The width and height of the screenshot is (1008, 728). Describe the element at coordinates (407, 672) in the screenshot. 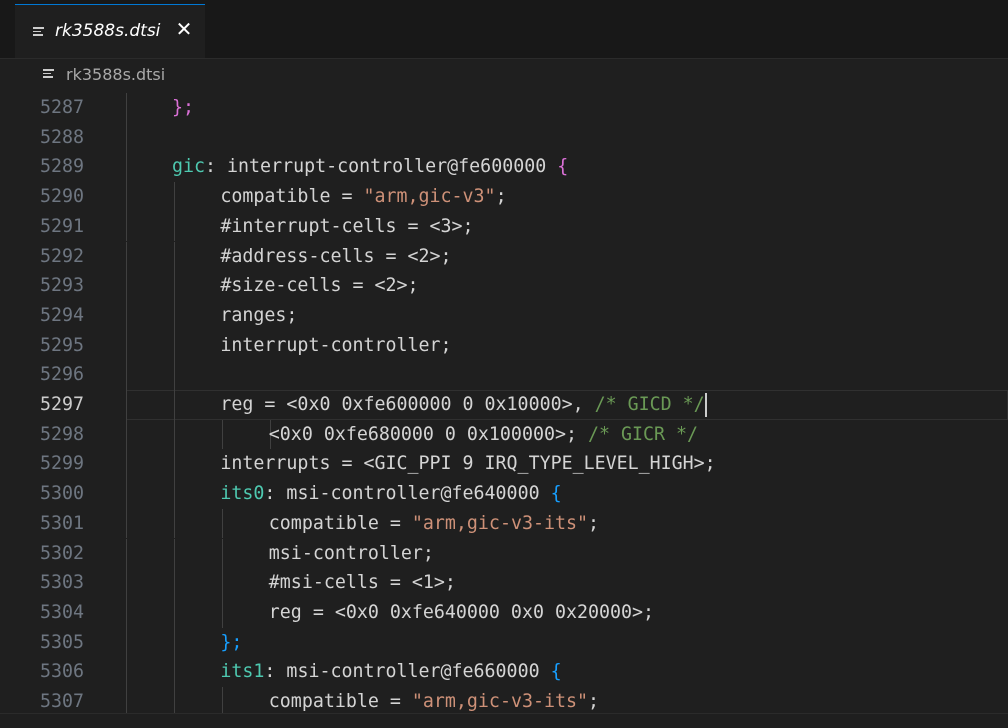

I see `code-token: : msi-controller@fe660000` at that location.